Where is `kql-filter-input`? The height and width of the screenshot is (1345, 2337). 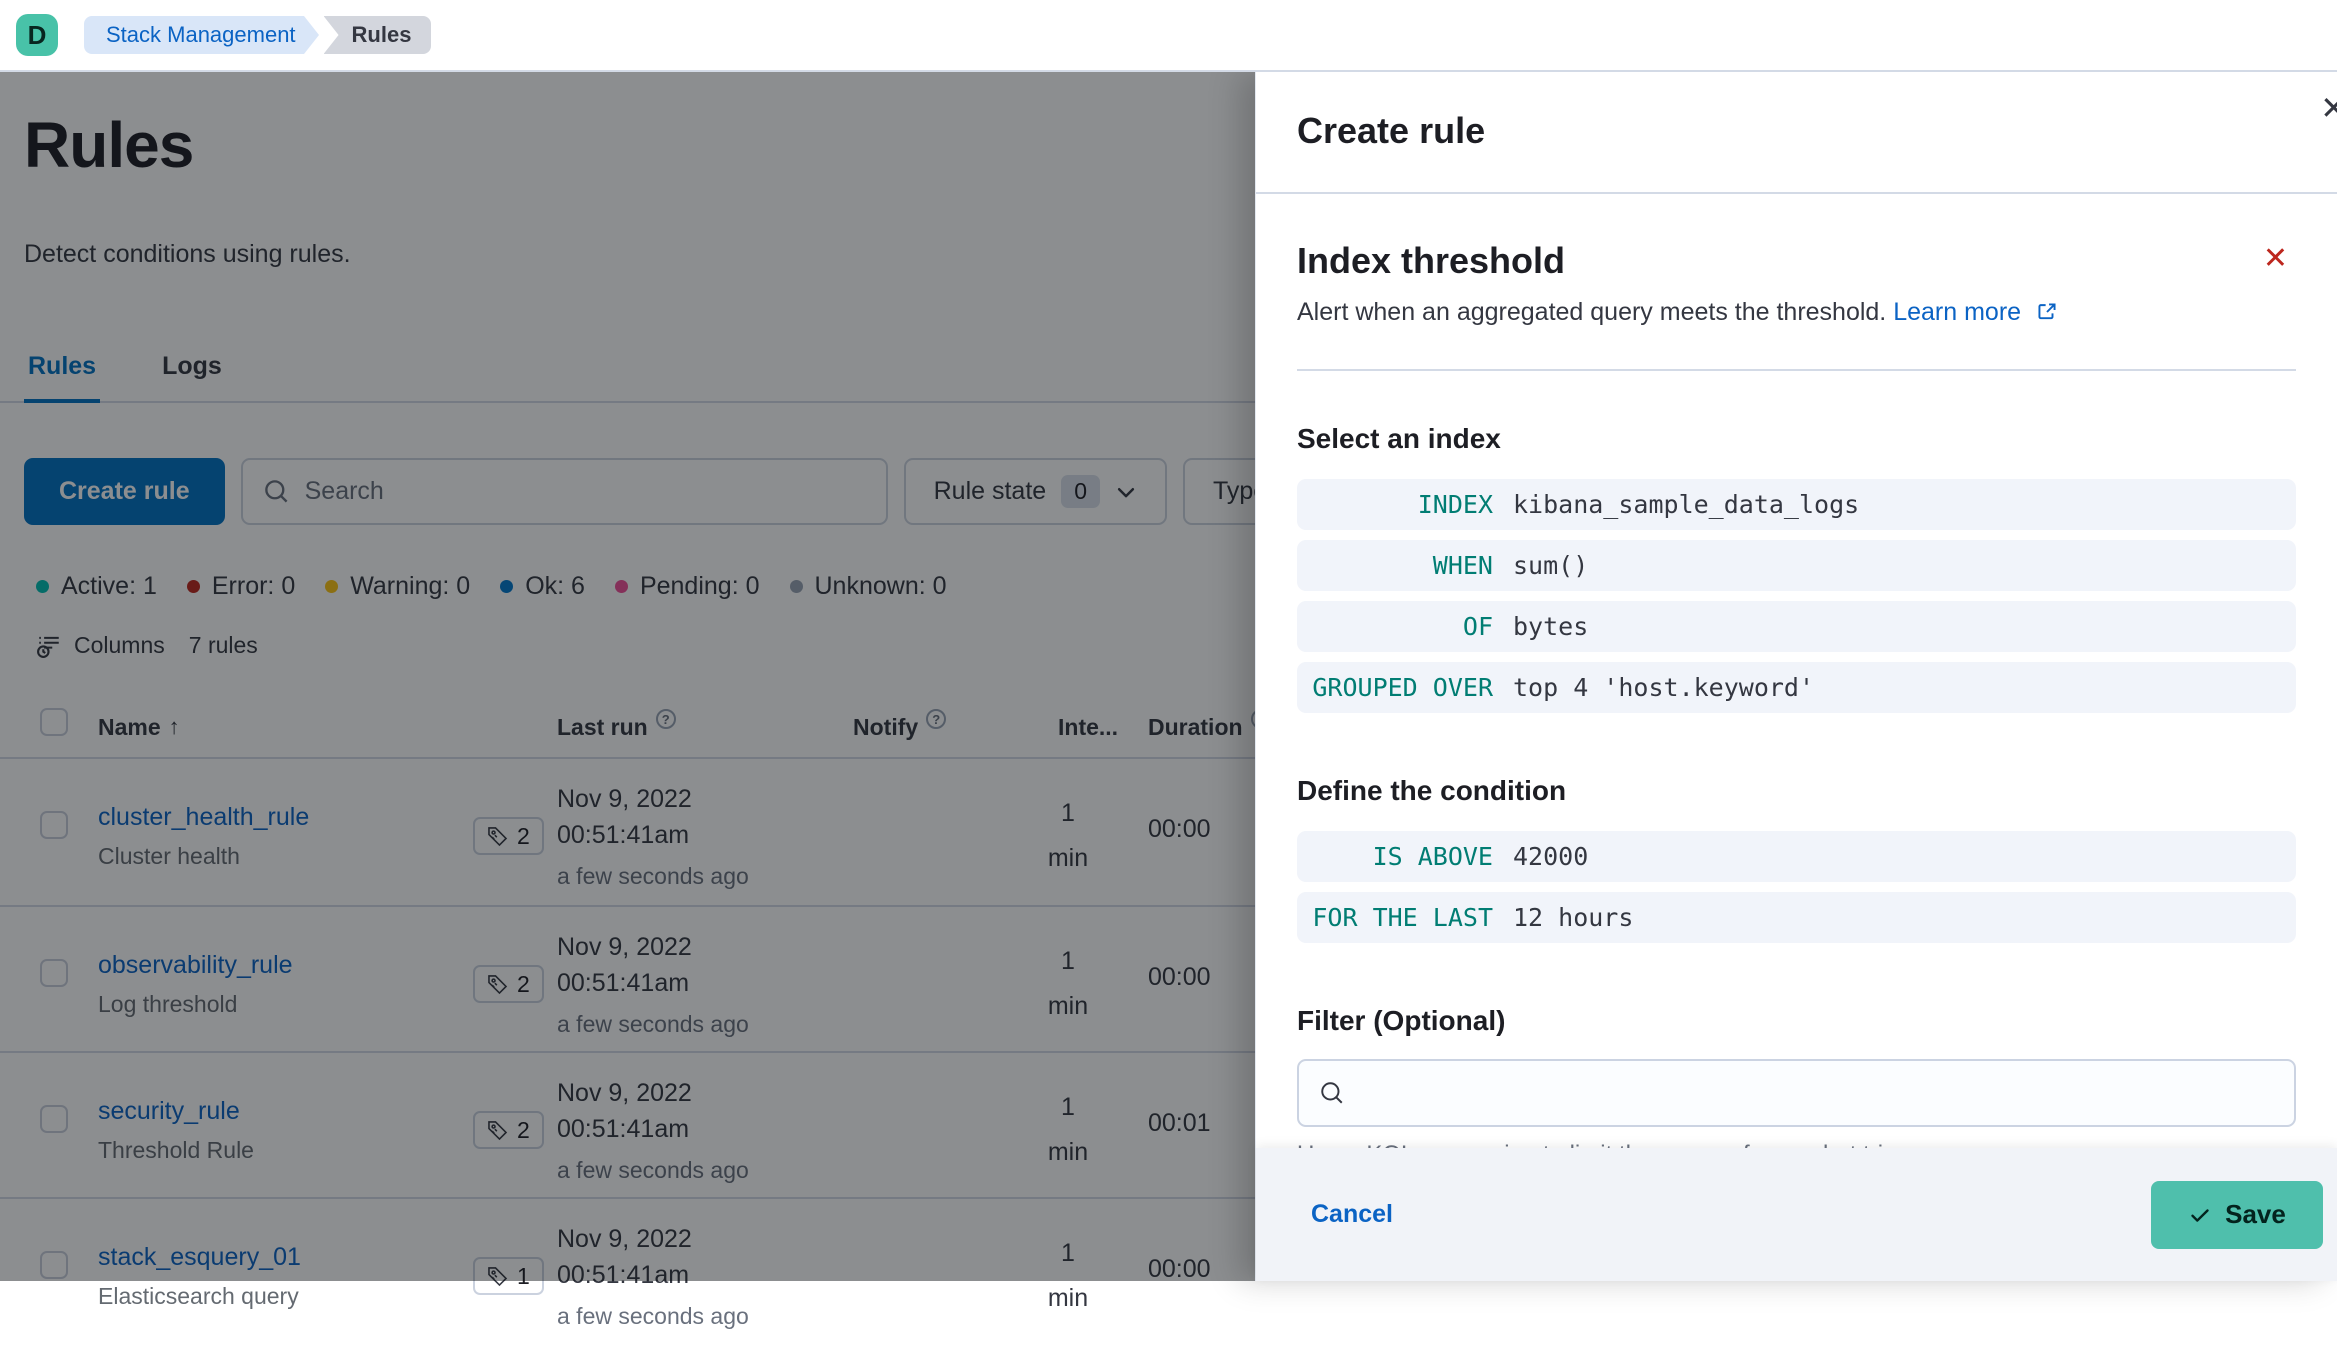
kql-filter-input is located at coordinates (1817, 1093).